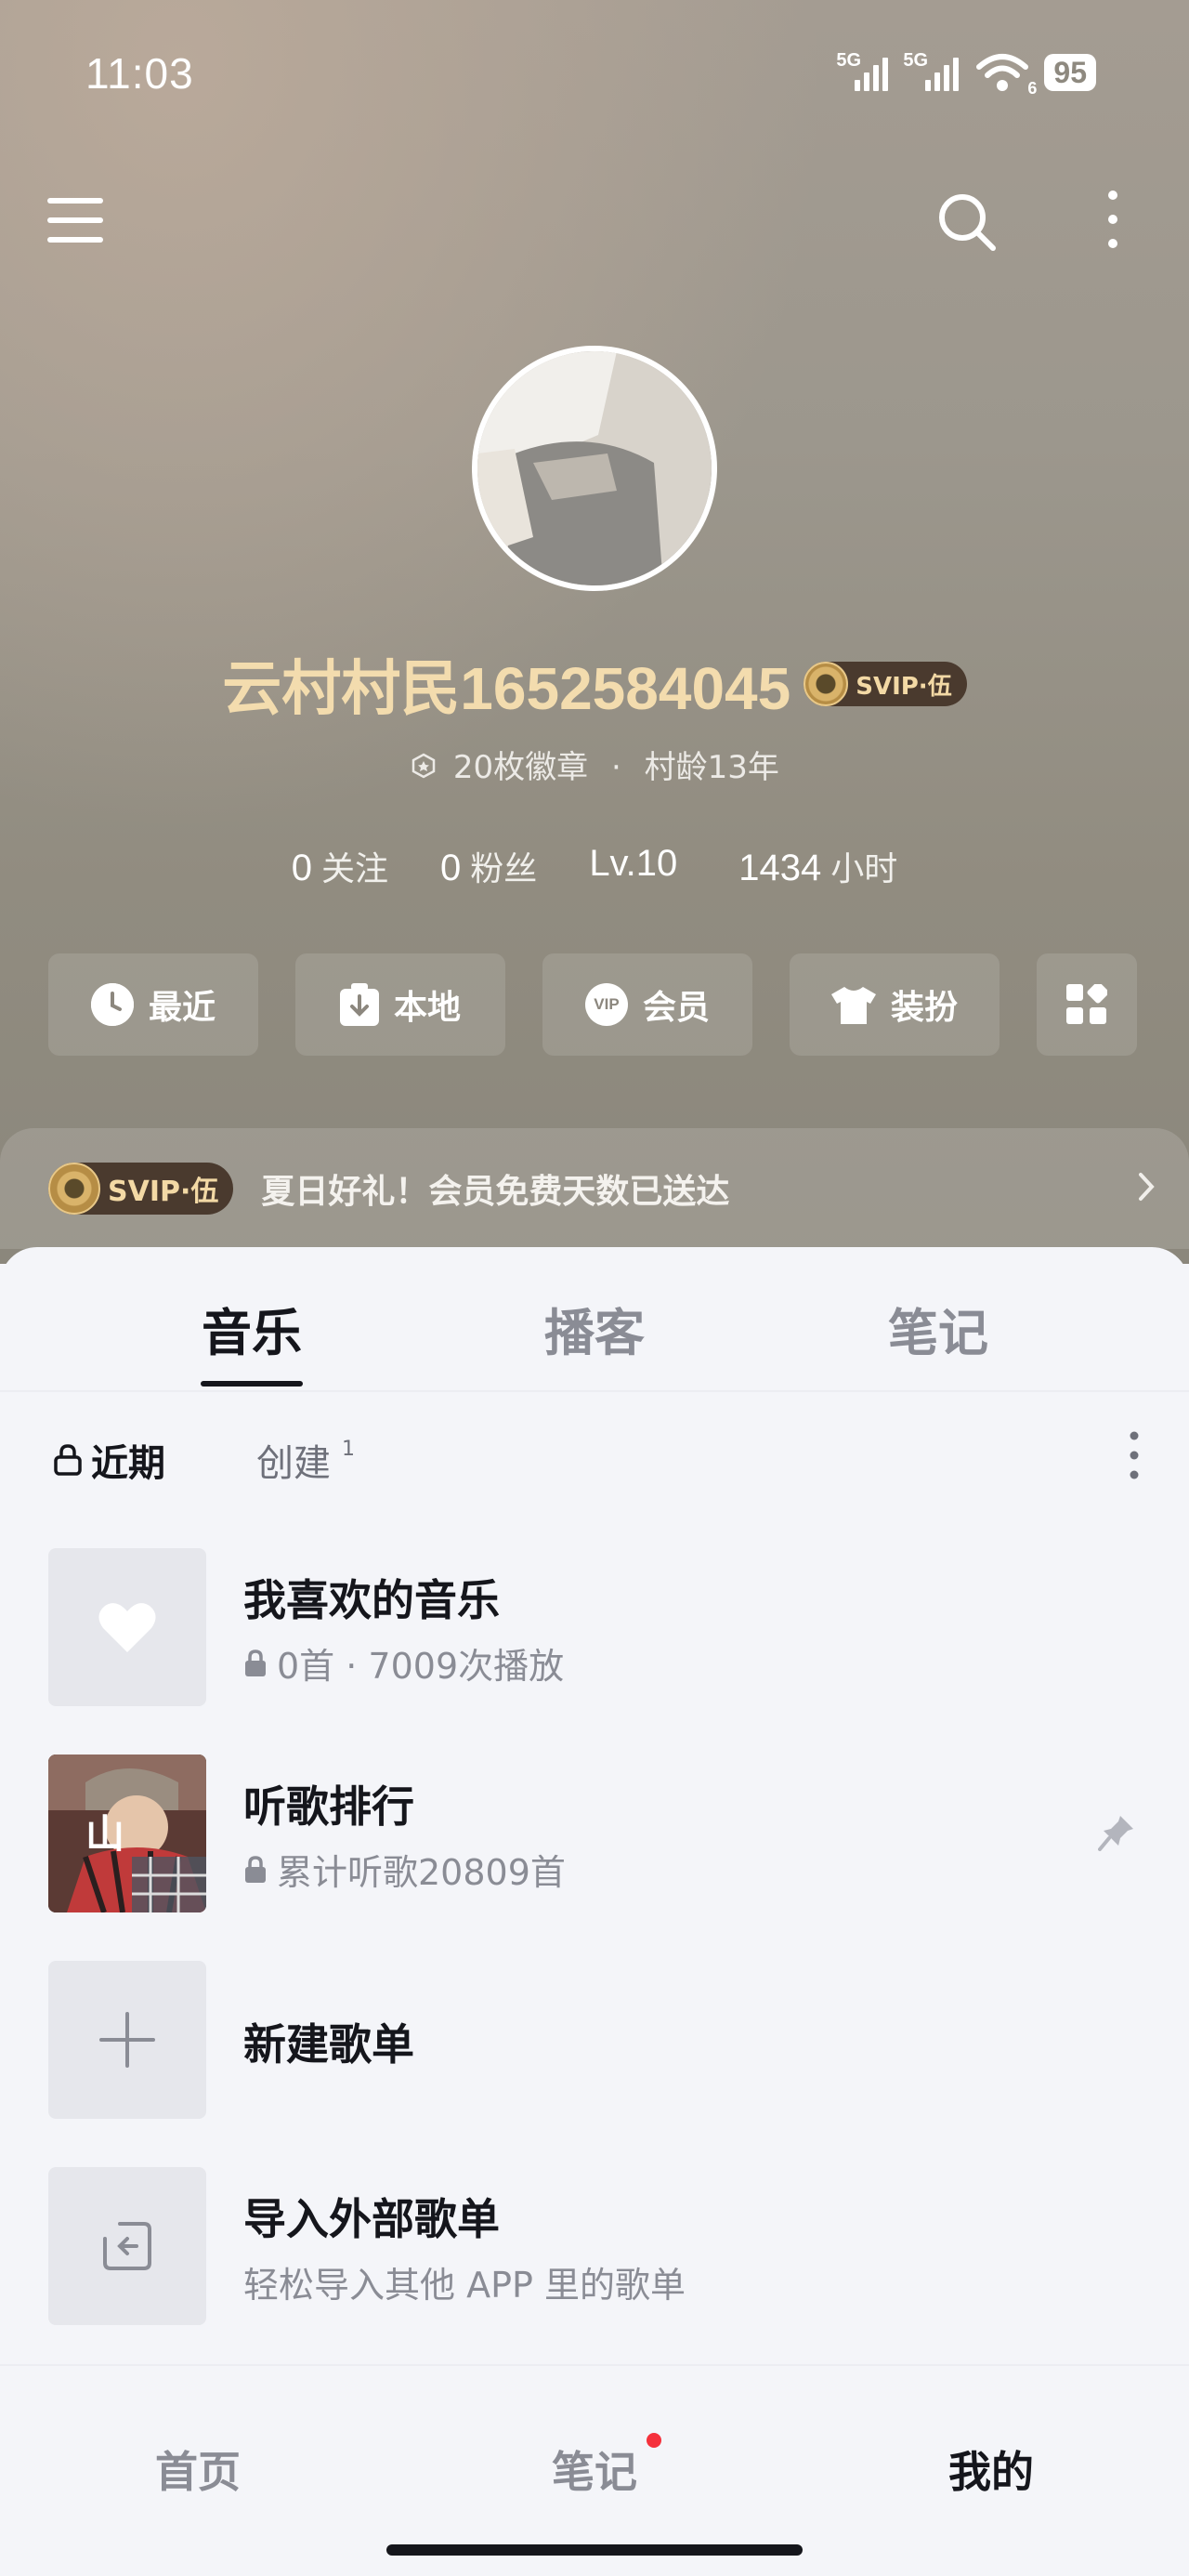 Image resolution: width=1189 pixels, height=2576 pixels. Describe the element at coordinates (1070, 72) in the screenshot. I see `battery-indicator: 95` at that location.